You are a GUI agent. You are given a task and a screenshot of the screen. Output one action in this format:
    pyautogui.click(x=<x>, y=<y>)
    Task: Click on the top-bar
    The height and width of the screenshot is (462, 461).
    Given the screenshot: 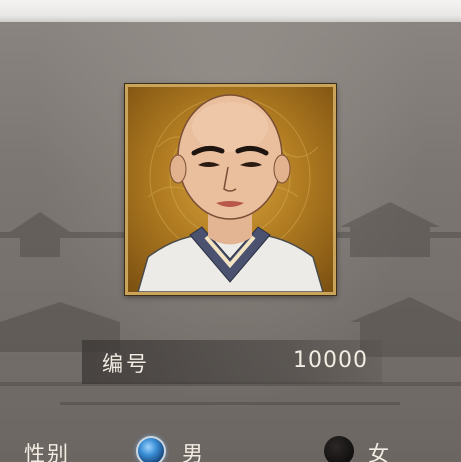 What is the action you would take?
    pyautogui.click(x=230, y=11)
    